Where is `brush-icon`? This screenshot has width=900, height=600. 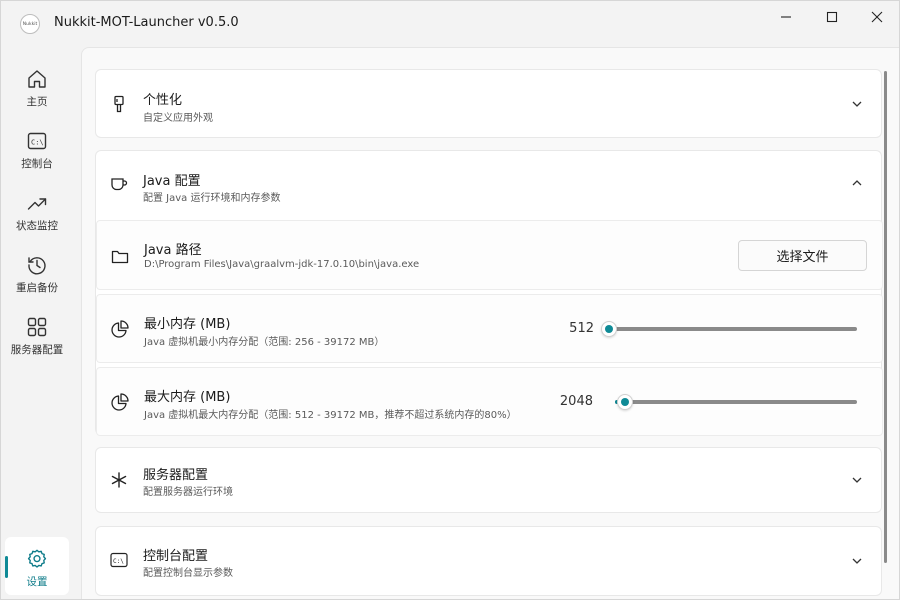 brush-icon is located at coordinates (119, 104).